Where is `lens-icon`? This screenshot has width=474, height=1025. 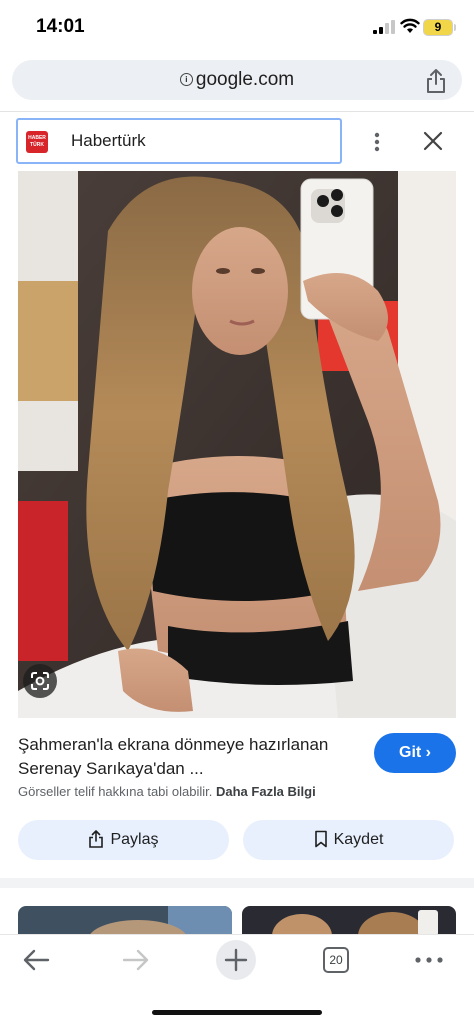 lens-icon is located at coordinates (40, 681).